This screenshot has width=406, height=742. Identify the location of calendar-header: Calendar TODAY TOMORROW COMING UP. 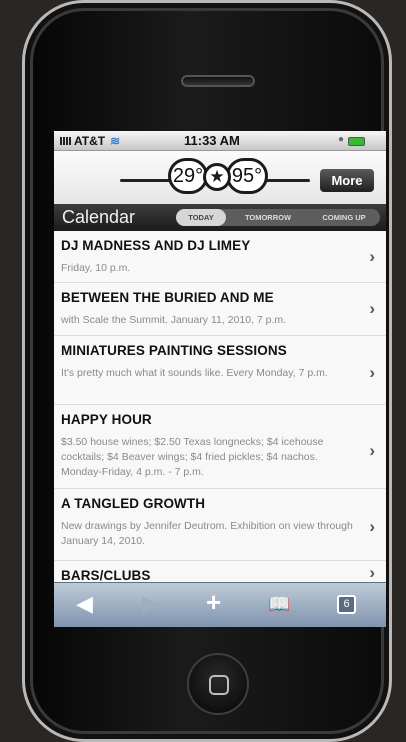
(220, 217).